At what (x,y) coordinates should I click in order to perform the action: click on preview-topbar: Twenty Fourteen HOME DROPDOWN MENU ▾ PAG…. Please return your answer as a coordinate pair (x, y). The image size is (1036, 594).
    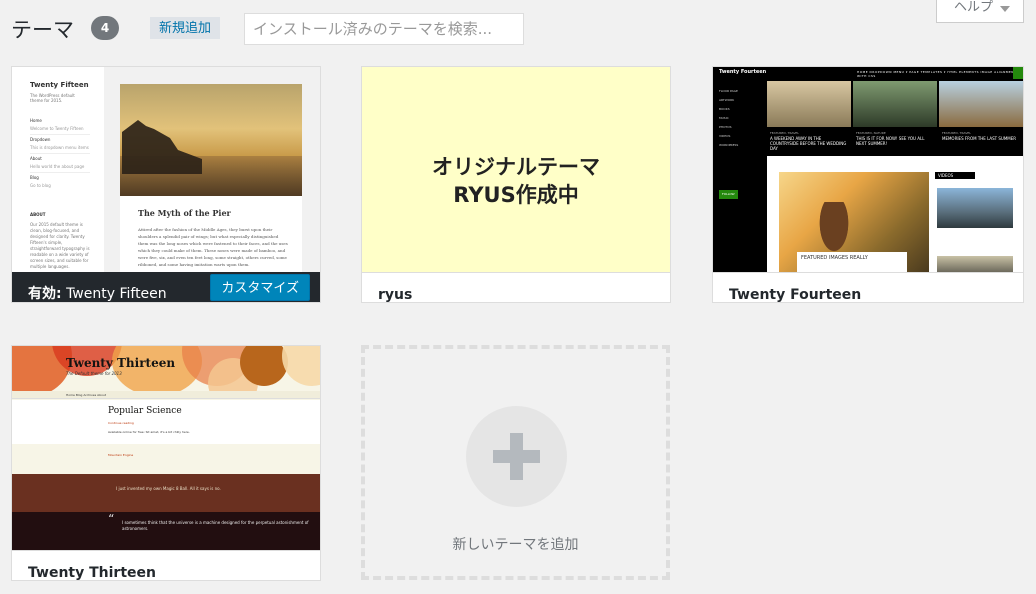
    Looking at the image, I should click on (868, 74).